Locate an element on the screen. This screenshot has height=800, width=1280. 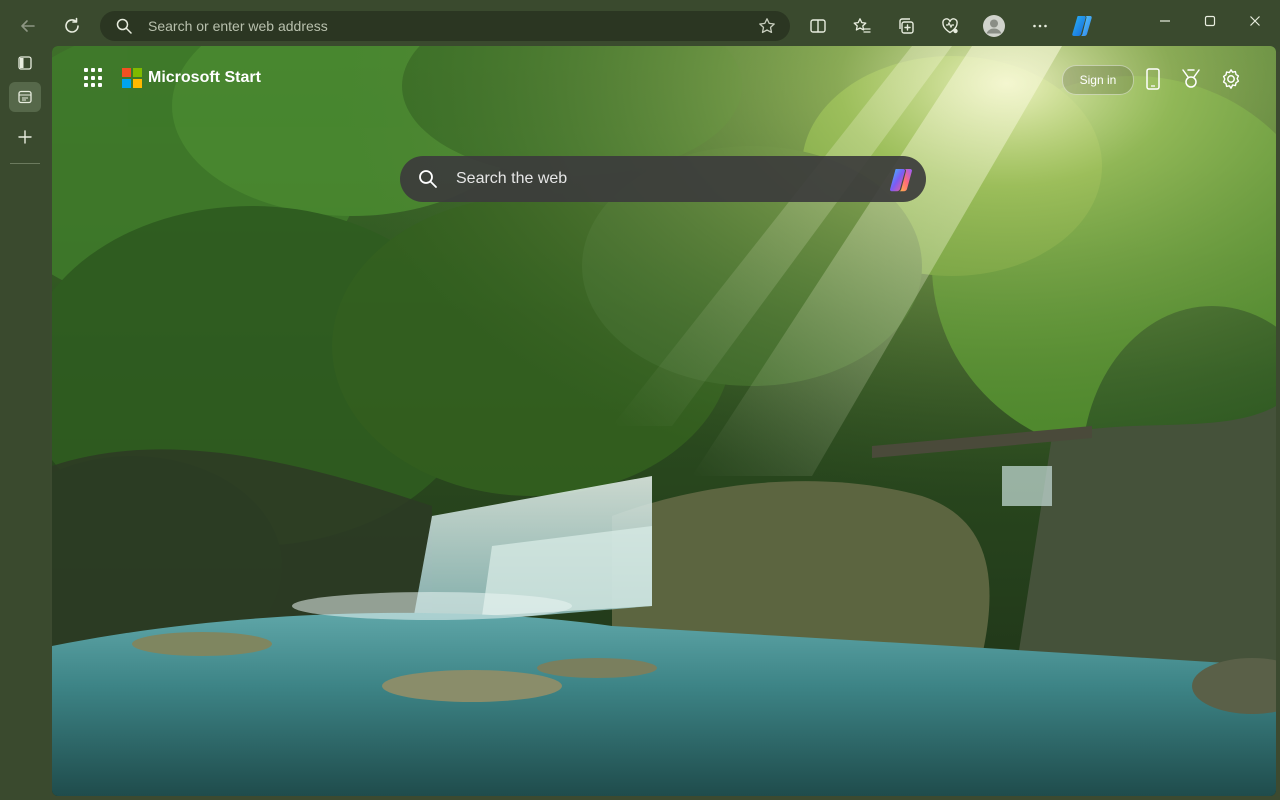
close-icon is located at coordinates (1255, 21).